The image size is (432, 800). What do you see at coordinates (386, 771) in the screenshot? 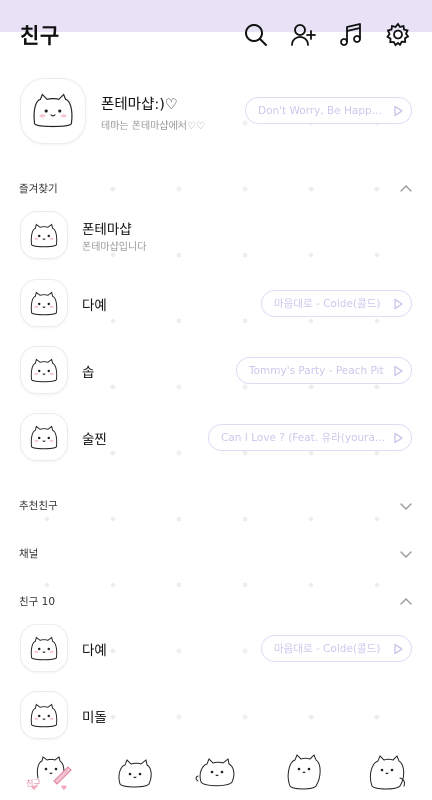
I see `tab-more` at bounding box center [386, 771].